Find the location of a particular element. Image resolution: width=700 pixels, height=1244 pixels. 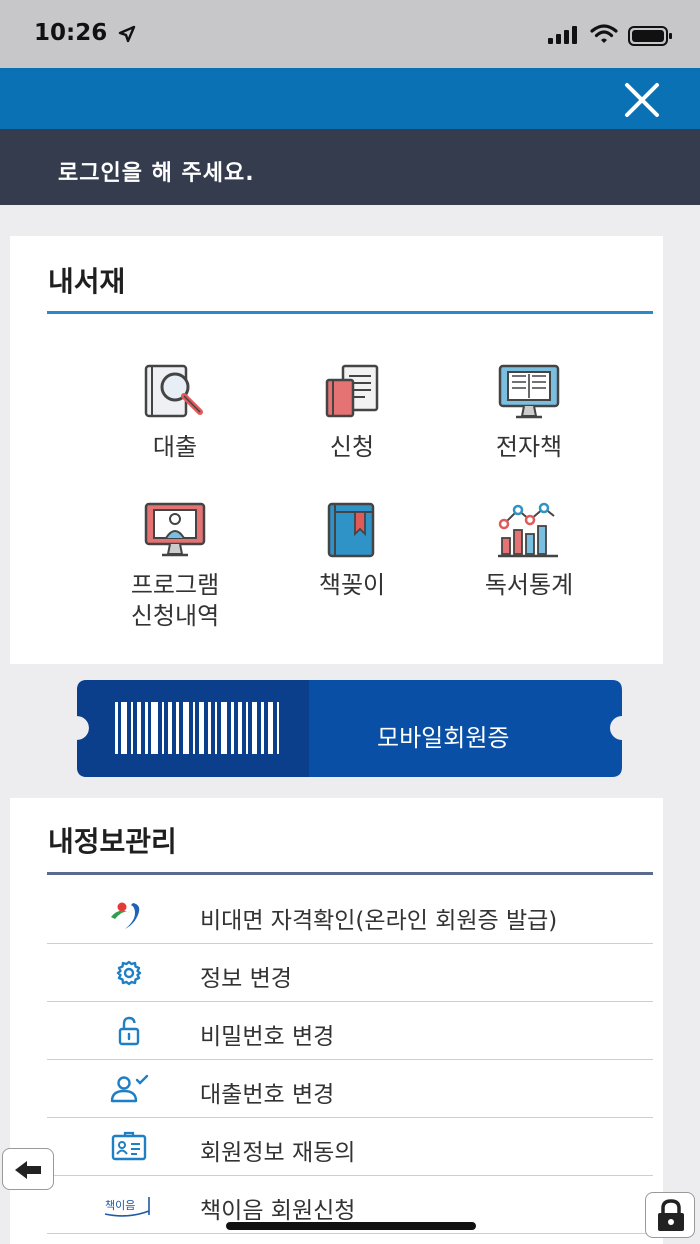

lock-button is located at coordinates (670, 1215).